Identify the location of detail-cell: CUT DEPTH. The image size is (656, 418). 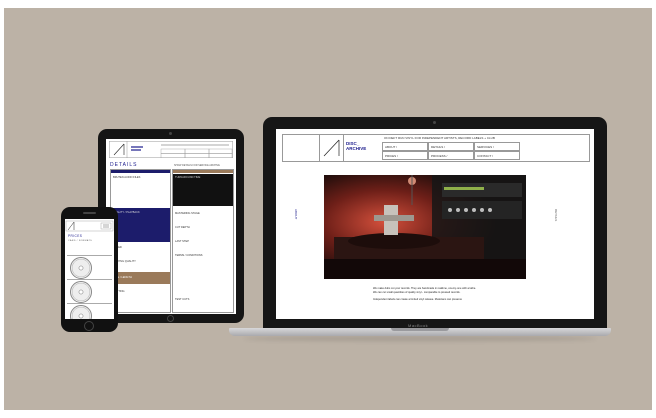
(182, 227).